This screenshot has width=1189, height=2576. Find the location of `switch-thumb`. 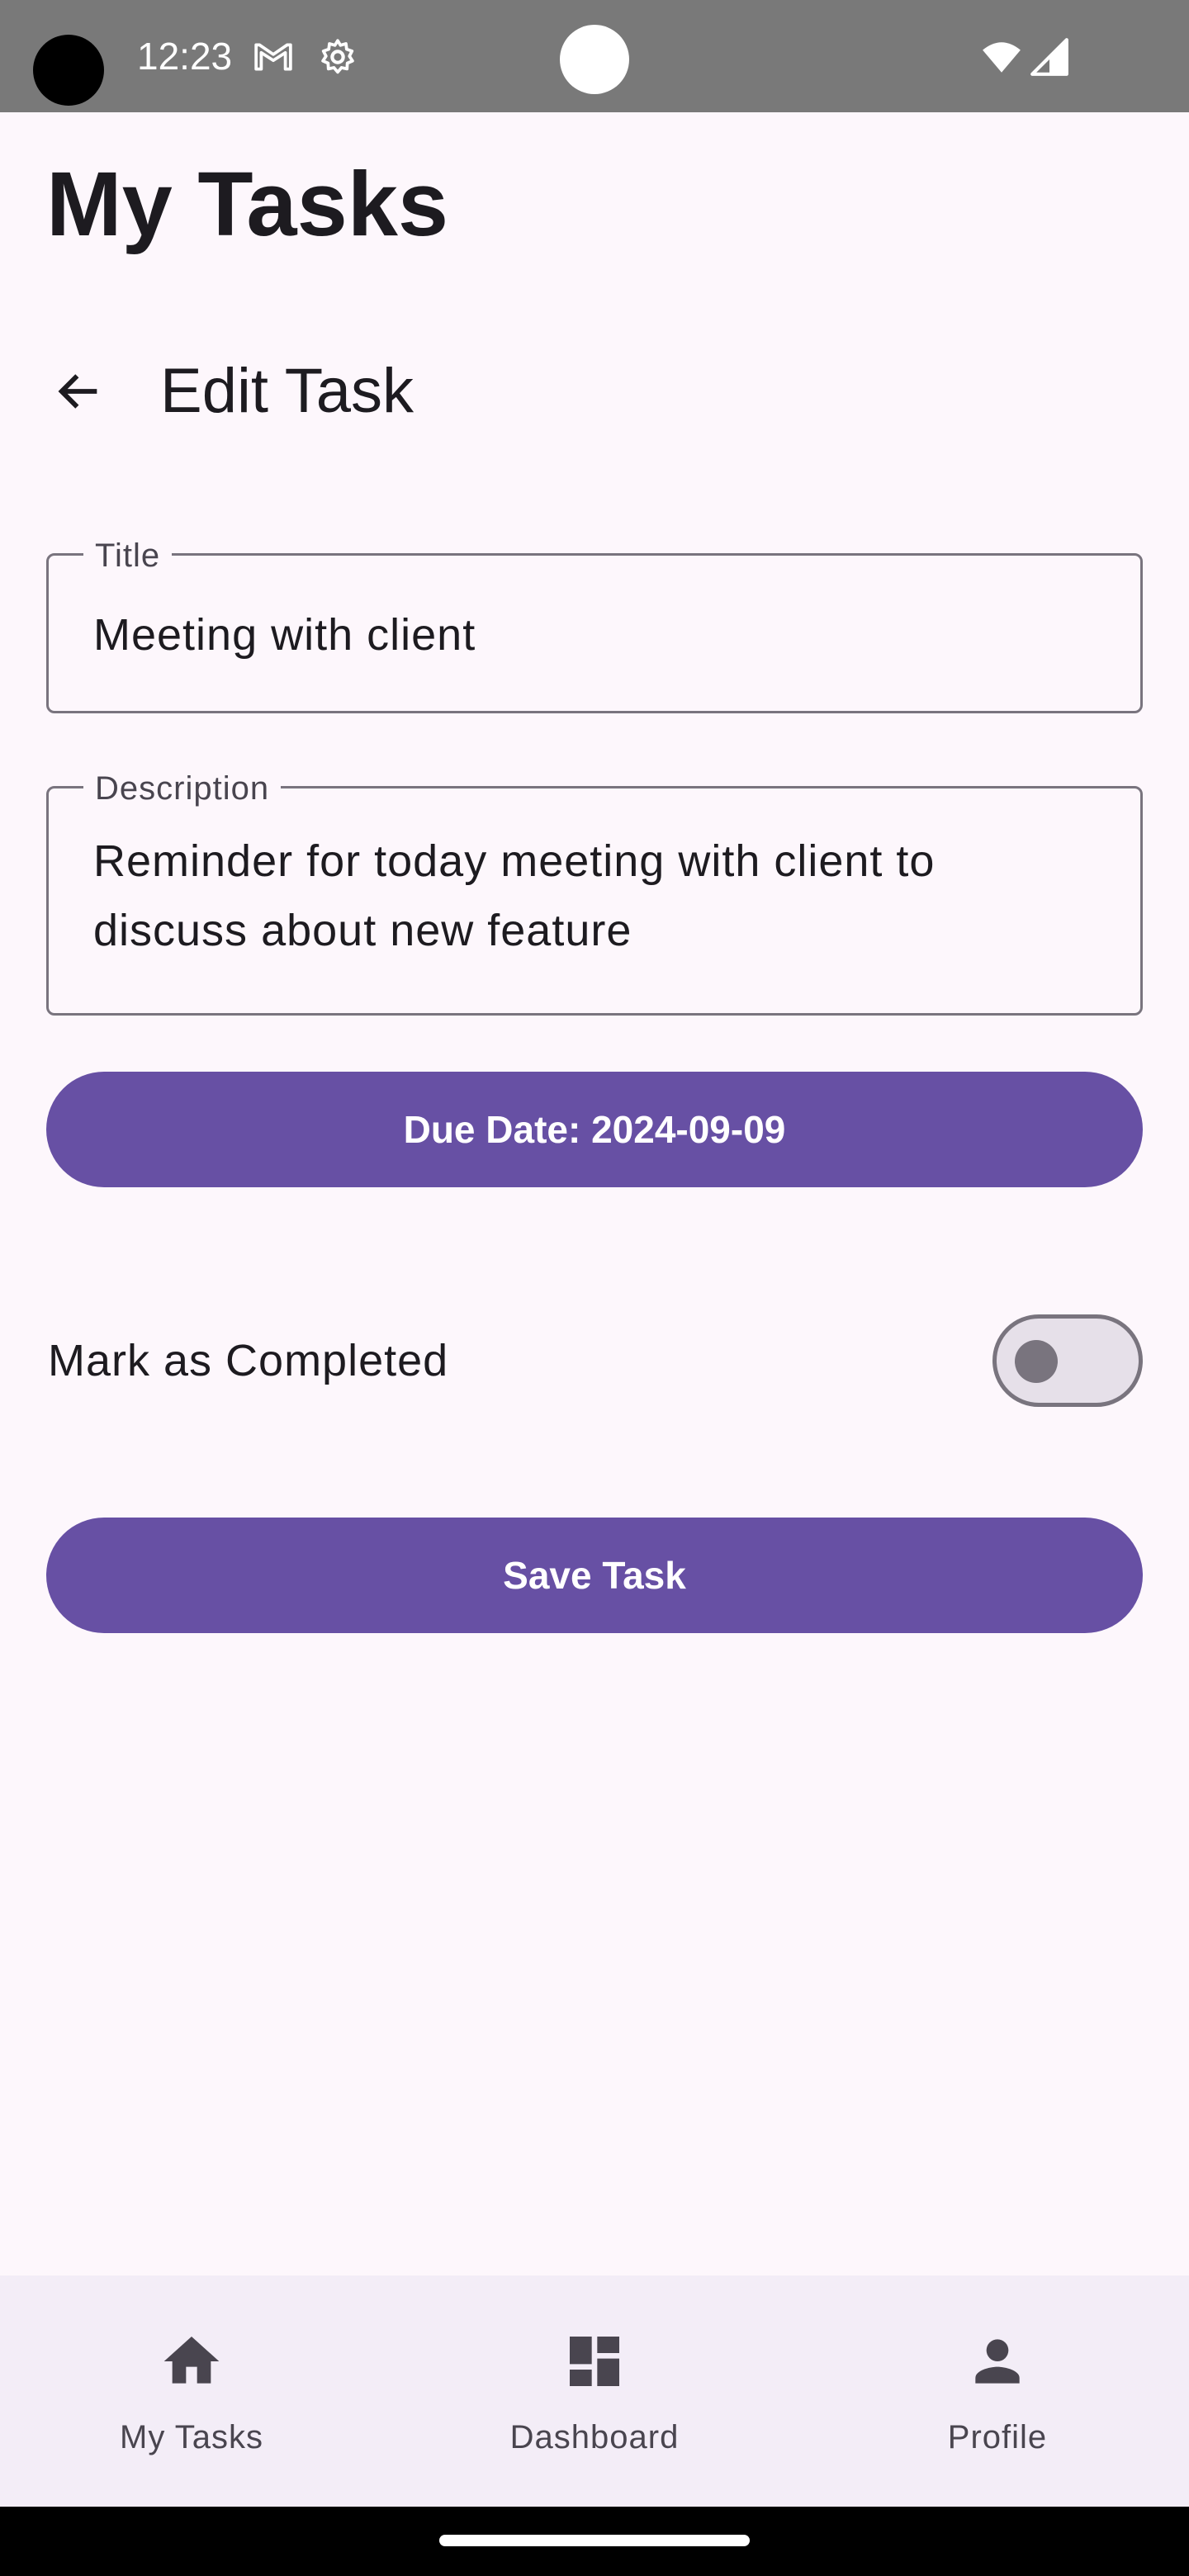

switch-thumb is located at coordinates (1036, 1361).